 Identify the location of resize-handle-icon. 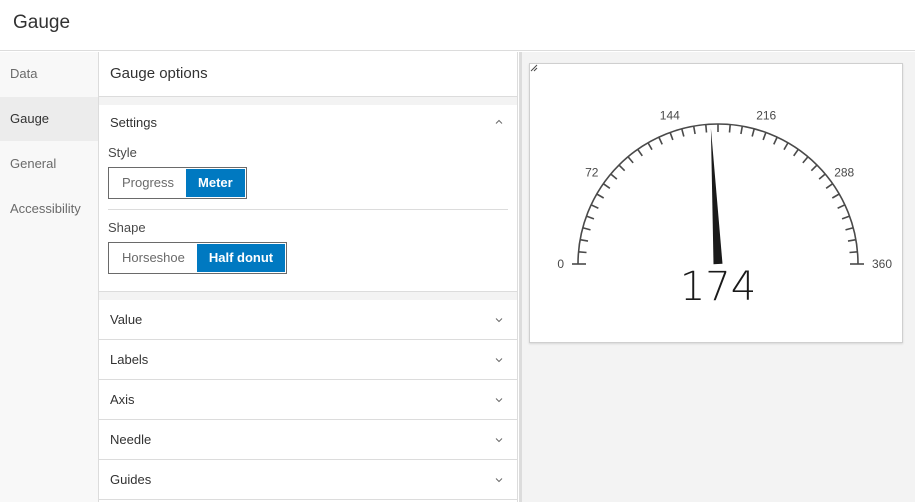
(534, 68).